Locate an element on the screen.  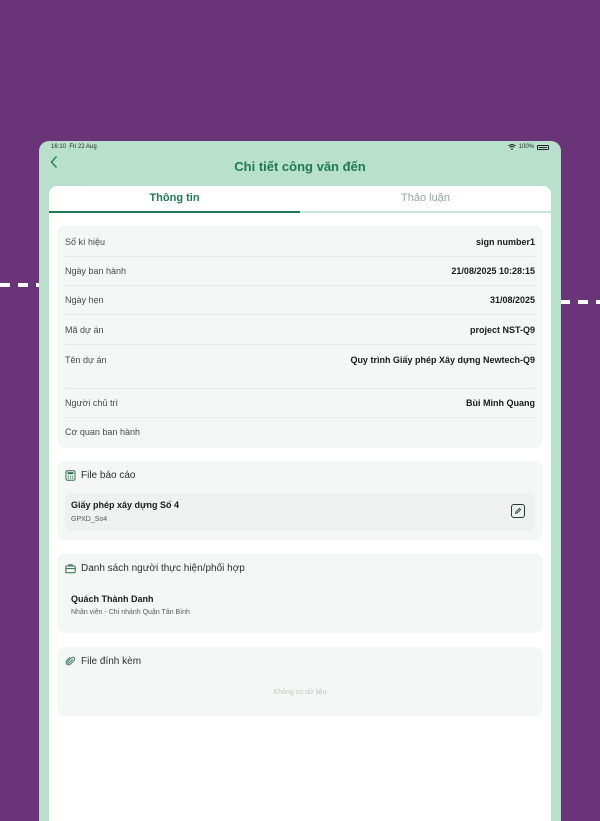
report-file-item: Giấy phép xây dựng Số 4 GPXD_So4 is located at coordinates (300, 512).